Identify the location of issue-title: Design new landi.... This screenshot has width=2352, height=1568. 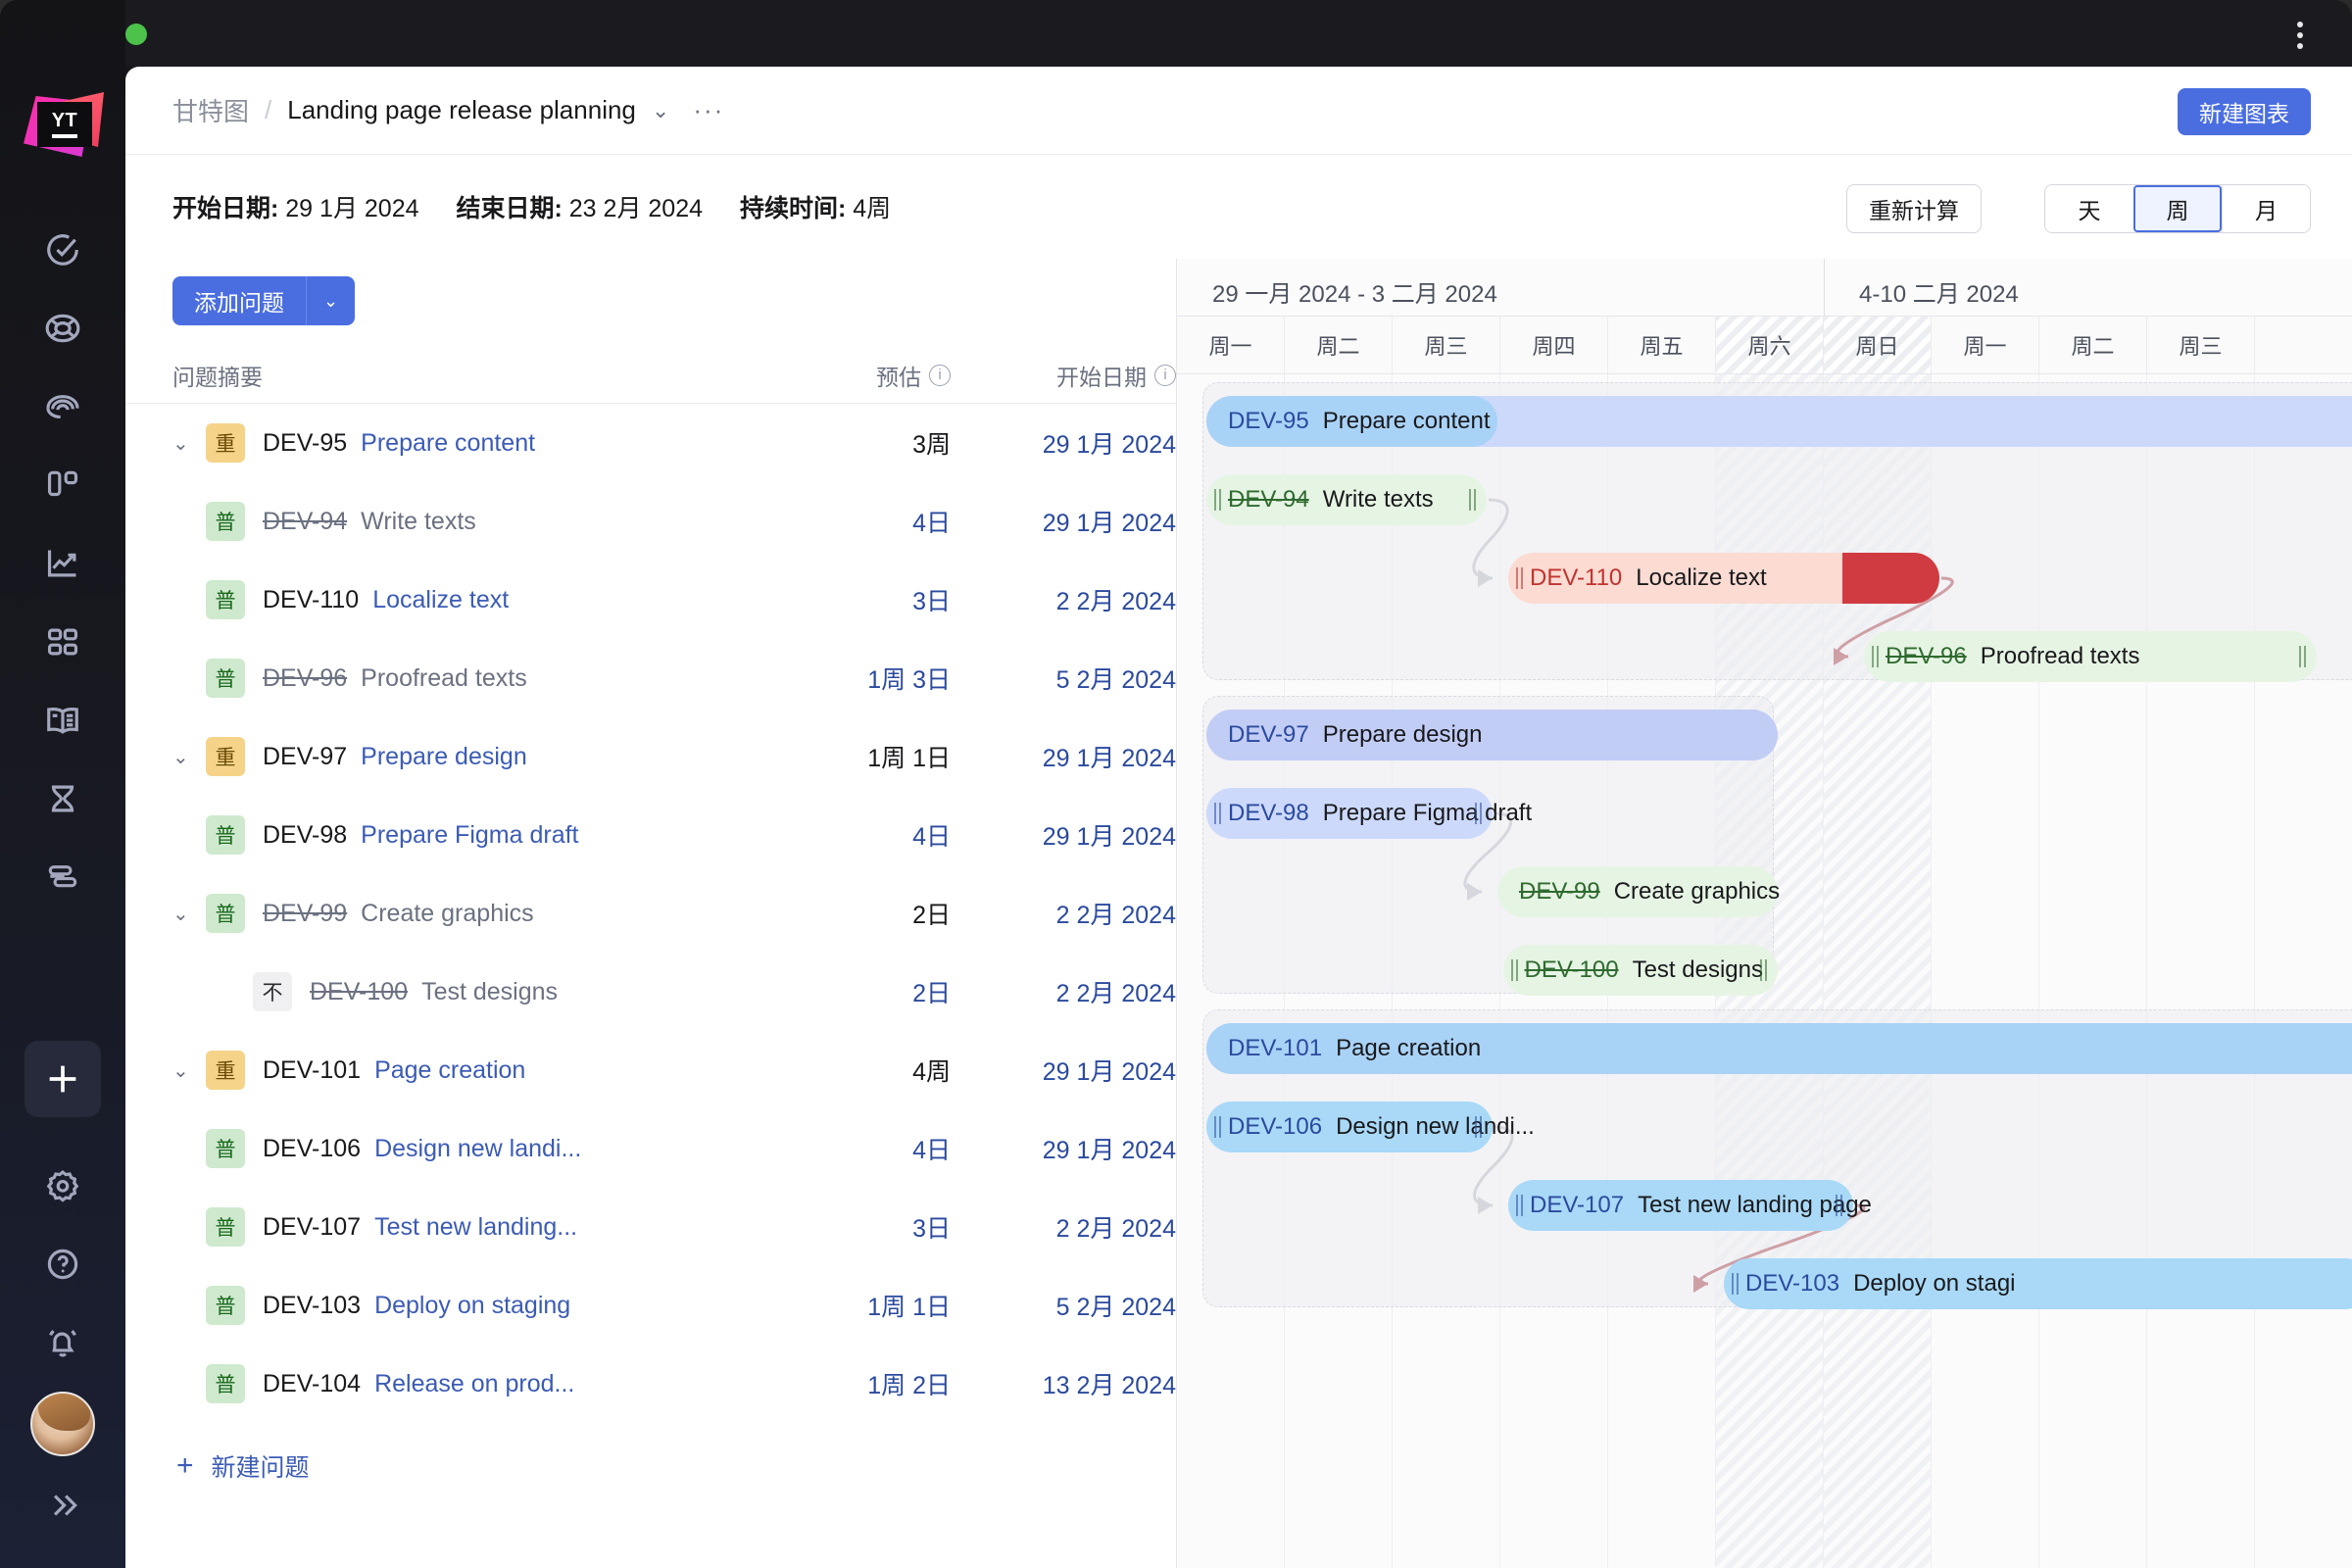
(477, 1149).